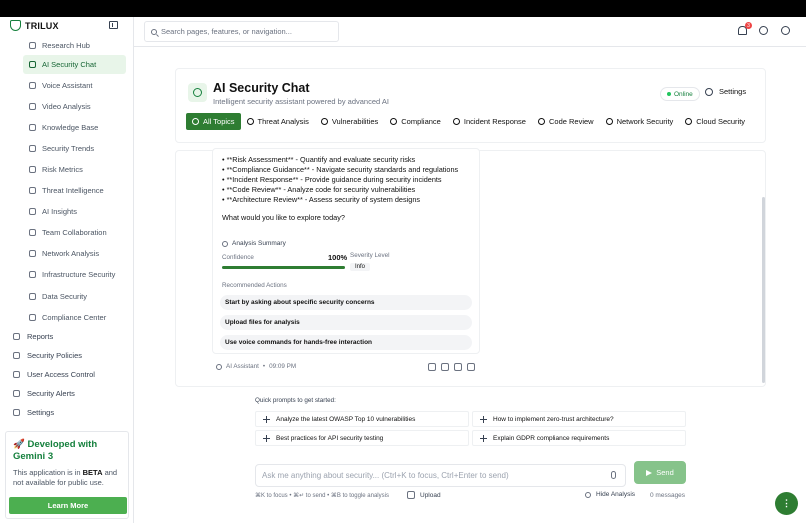 Image resolution: width=806 pixels, height=523 pixels. I want to click on tab-threat-analysis: Threat Analysis, so click(278, 121).